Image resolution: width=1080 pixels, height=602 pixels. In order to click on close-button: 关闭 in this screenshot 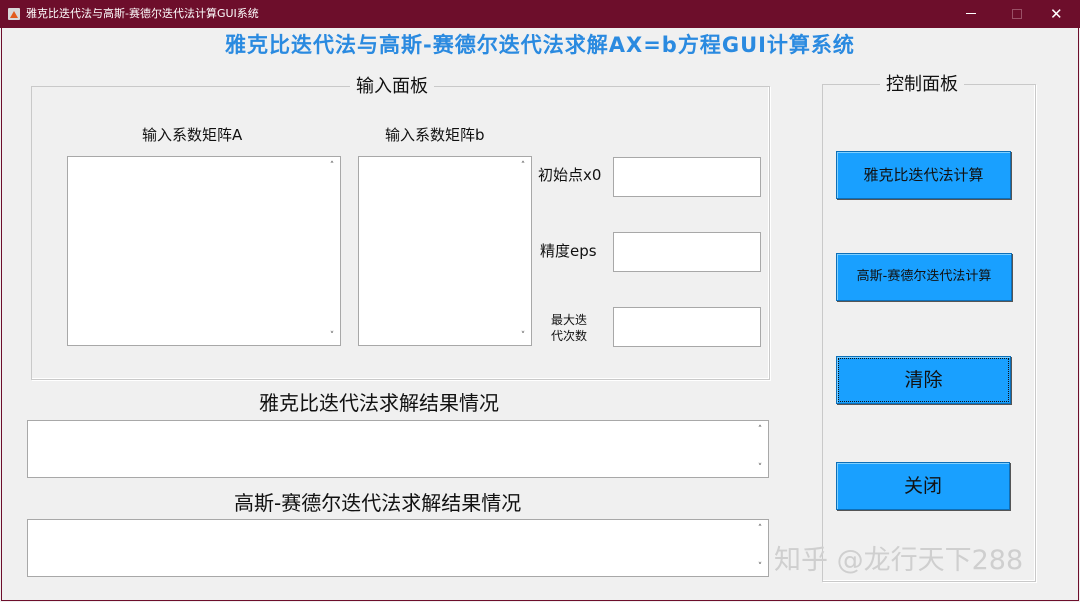, I will do `click(923, 486)`.